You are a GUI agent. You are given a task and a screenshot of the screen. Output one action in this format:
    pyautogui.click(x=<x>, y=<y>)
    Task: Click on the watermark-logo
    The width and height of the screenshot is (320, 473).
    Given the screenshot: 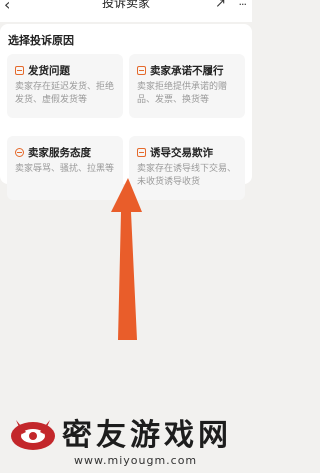 What is the action you would take?
    pyautogui.click(x=33, y=435)
    